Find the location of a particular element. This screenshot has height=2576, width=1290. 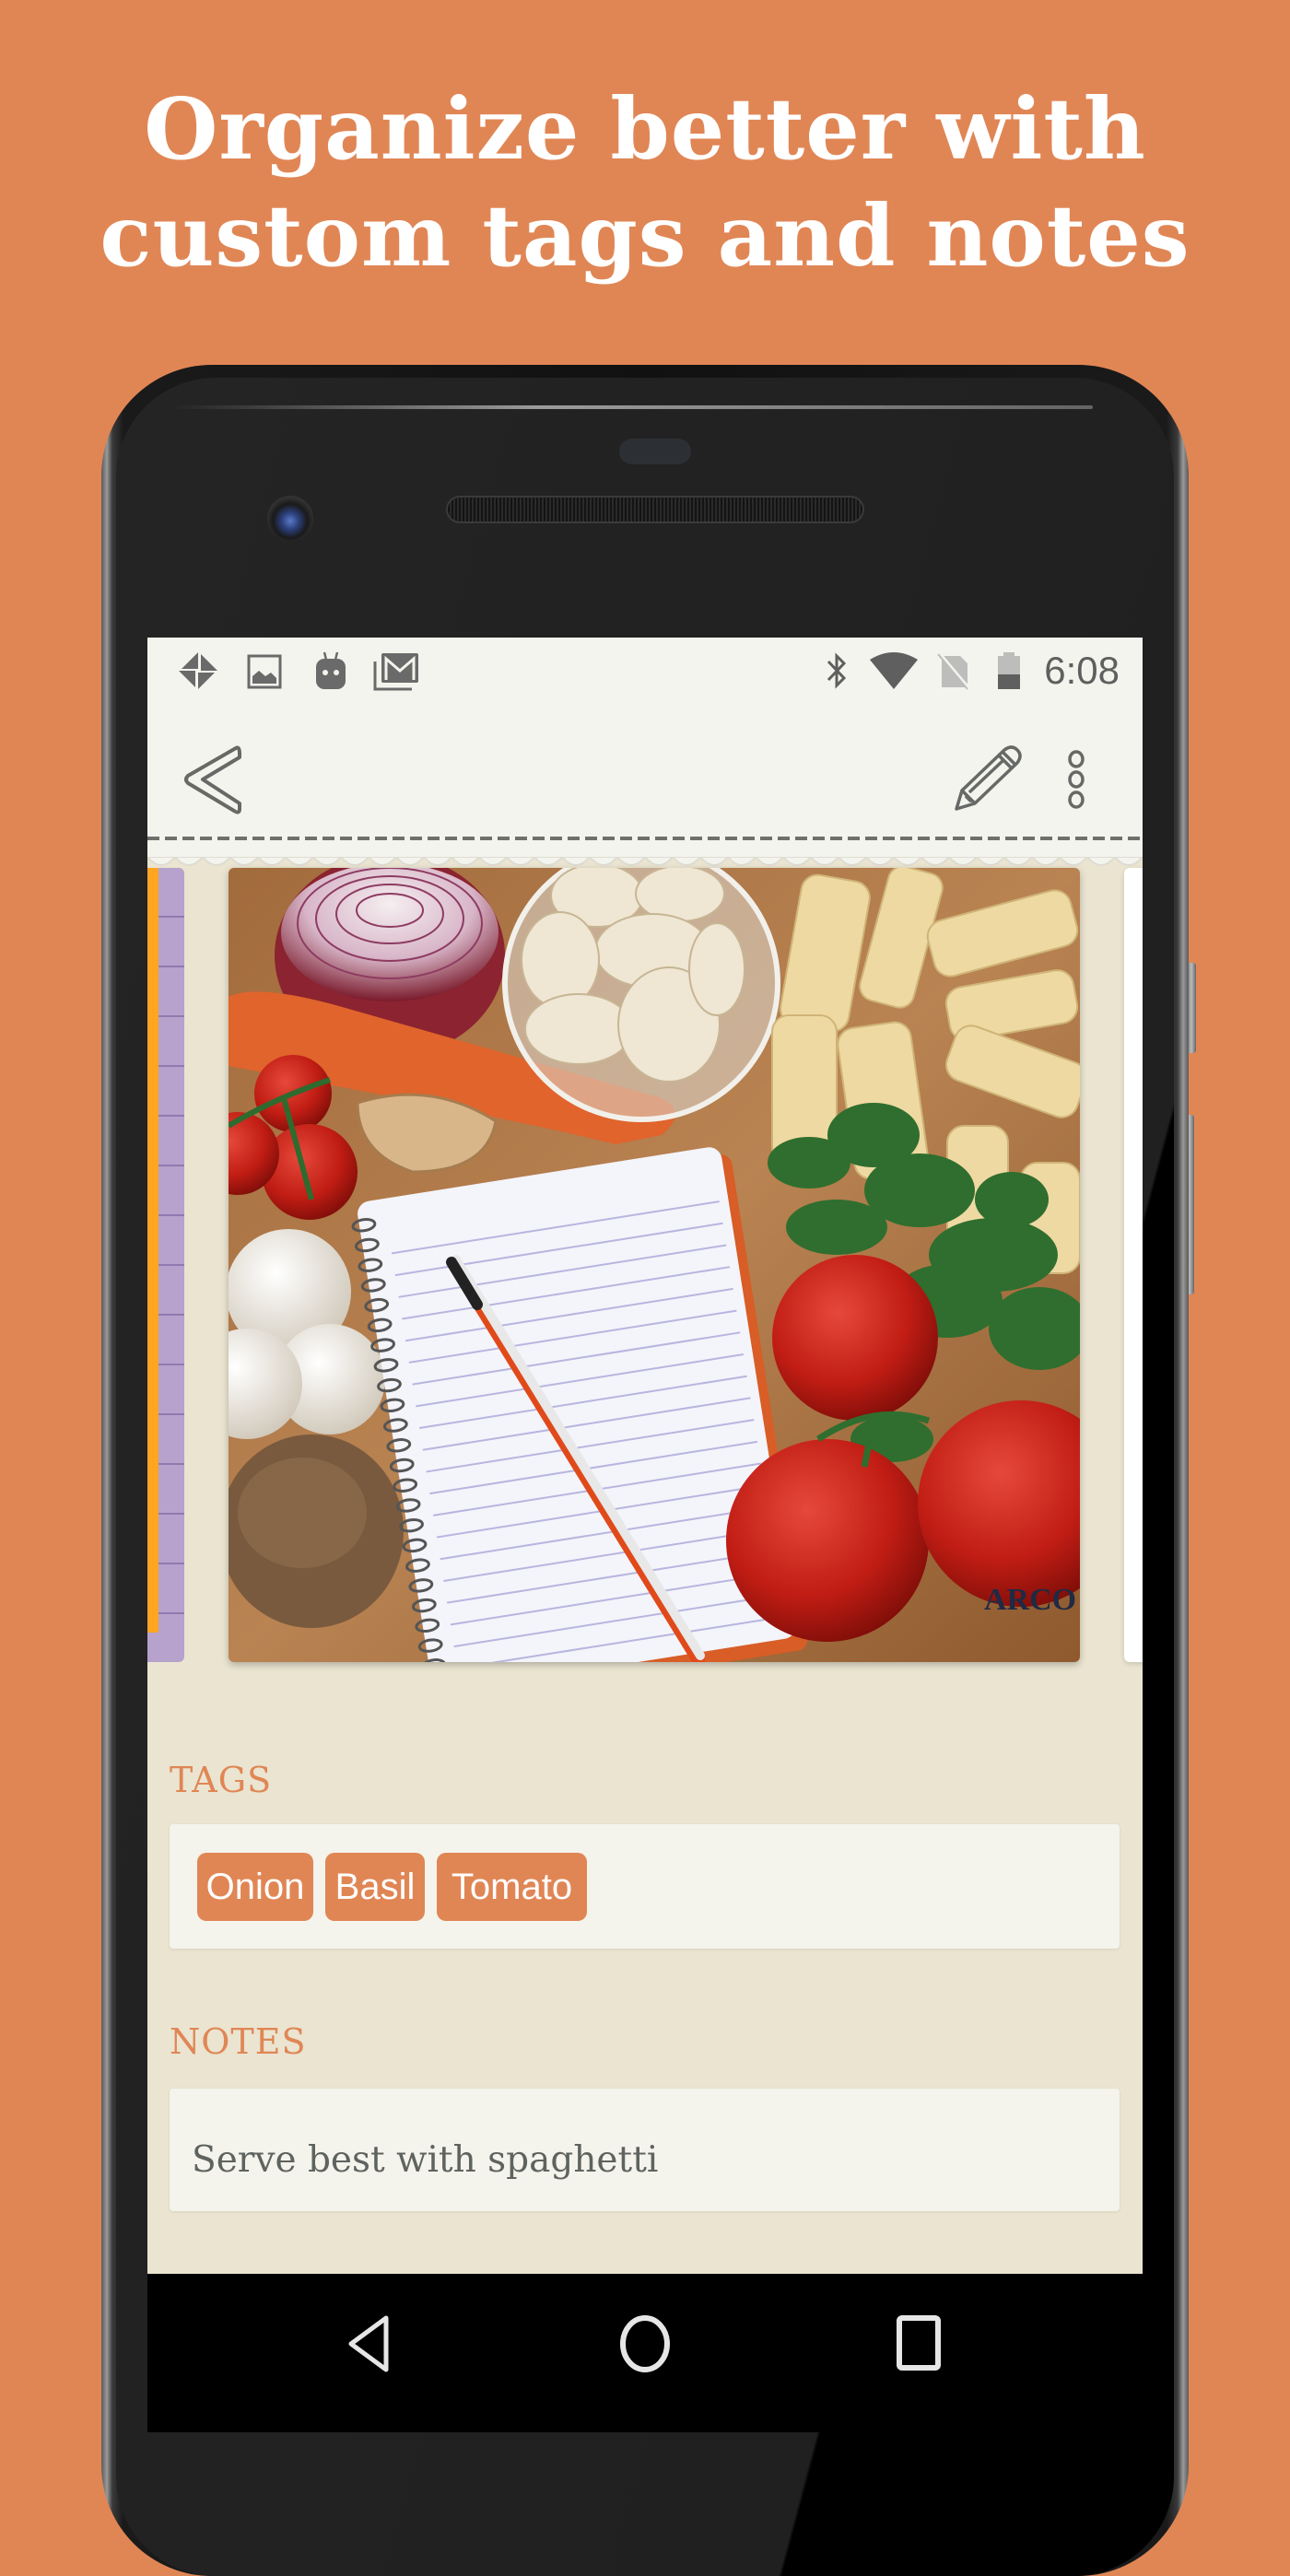

front-camera is located at coordinates (290, 519).